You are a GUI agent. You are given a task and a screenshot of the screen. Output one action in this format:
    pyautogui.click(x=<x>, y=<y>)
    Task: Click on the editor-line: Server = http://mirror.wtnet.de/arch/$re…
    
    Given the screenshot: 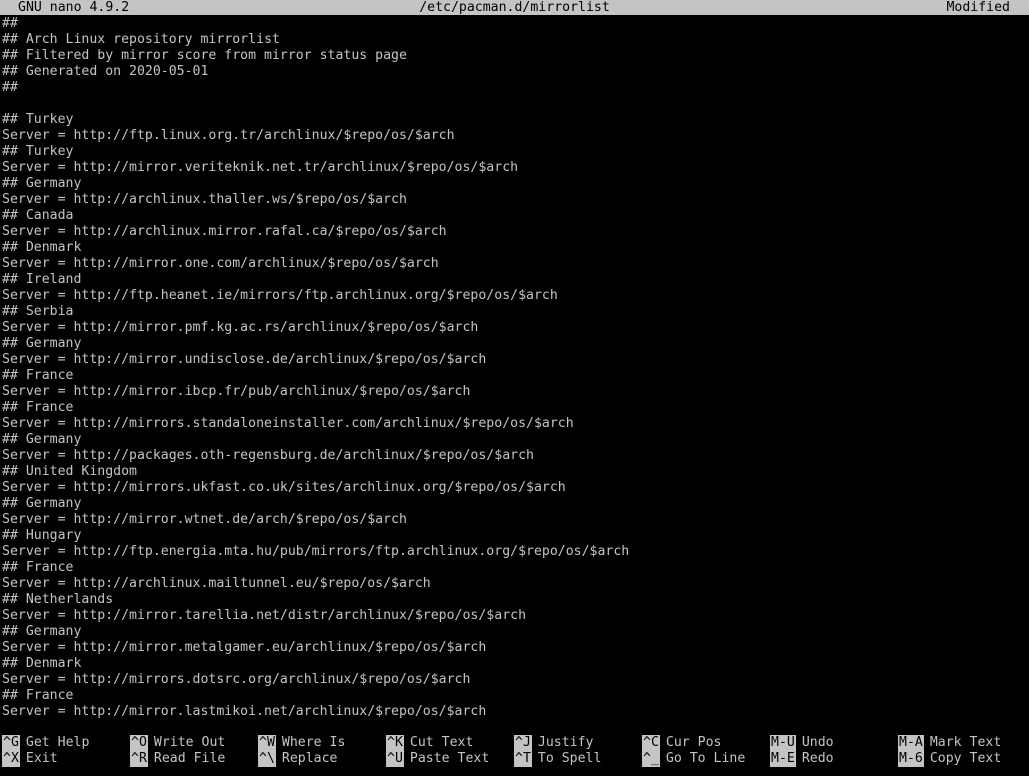 What is the action you would take?
    pyautogui.click(x=514, y=520)
    